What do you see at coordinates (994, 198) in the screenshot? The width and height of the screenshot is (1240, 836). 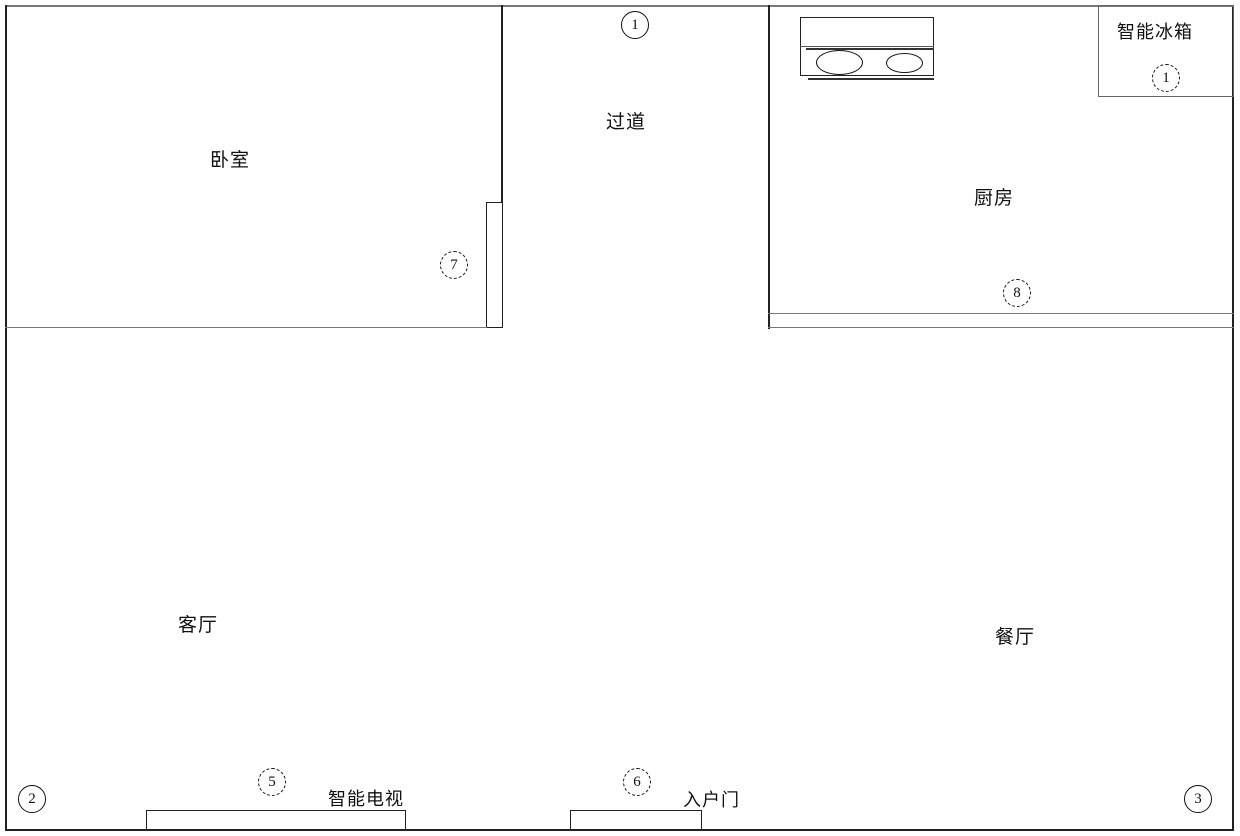 I see `room-label-kitchen: 厨房` at bounding box center [994, 198].